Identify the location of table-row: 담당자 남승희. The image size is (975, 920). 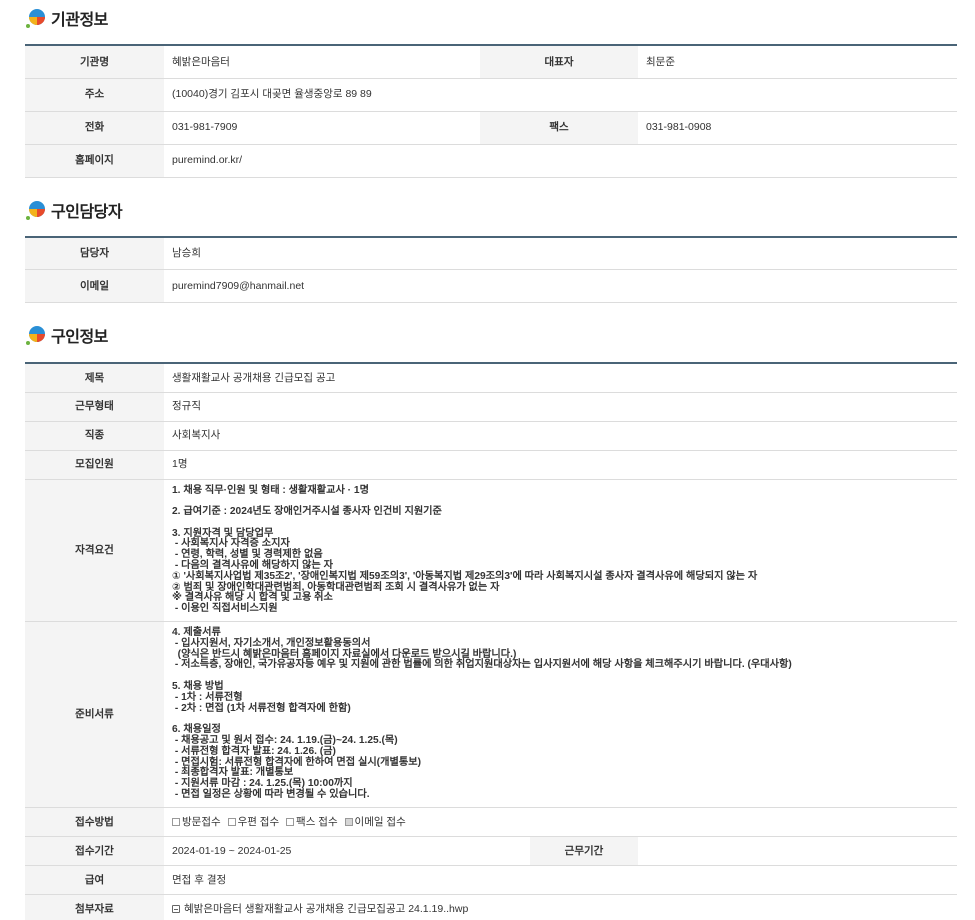
(491, 253).